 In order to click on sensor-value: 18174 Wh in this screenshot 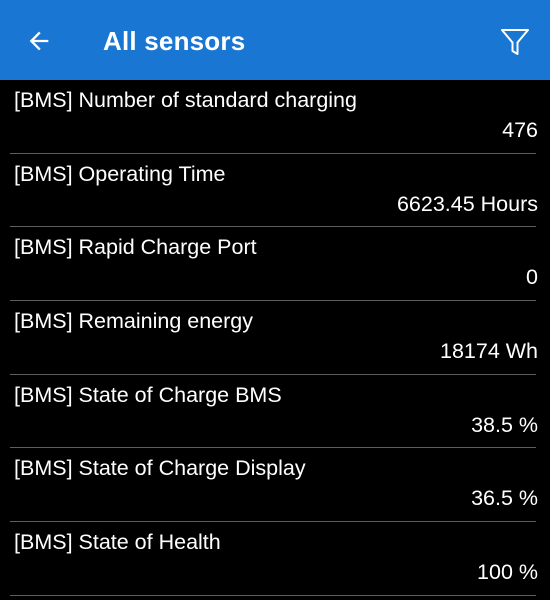, I will do `click(488, 351)`.